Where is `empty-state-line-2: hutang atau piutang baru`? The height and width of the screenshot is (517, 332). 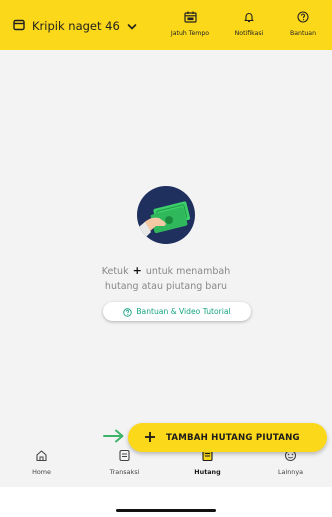
empty-state-line-2: hutang atau piutang baru is located at coordinates (166, 286).